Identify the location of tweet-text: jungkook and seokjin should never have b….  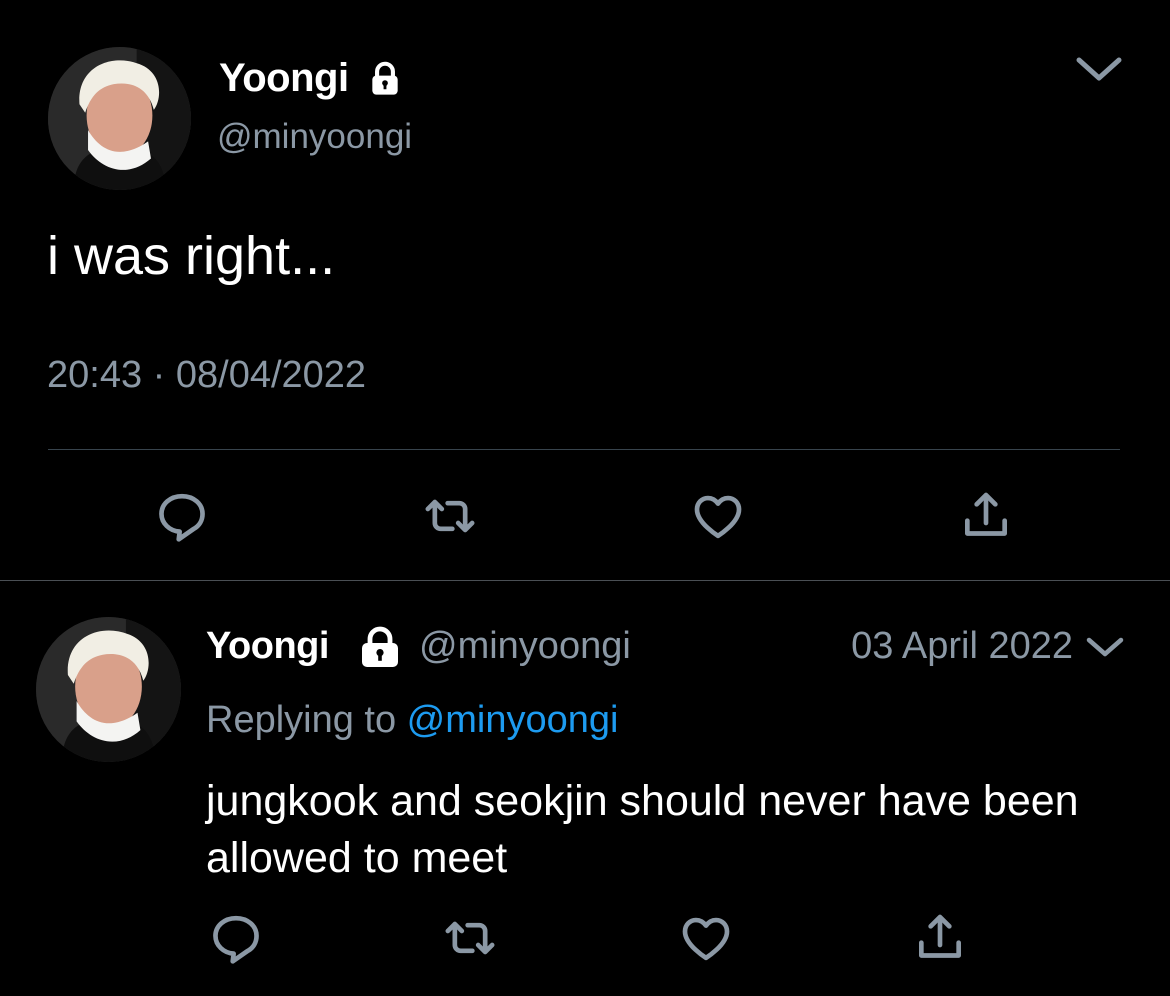
(642, 829).